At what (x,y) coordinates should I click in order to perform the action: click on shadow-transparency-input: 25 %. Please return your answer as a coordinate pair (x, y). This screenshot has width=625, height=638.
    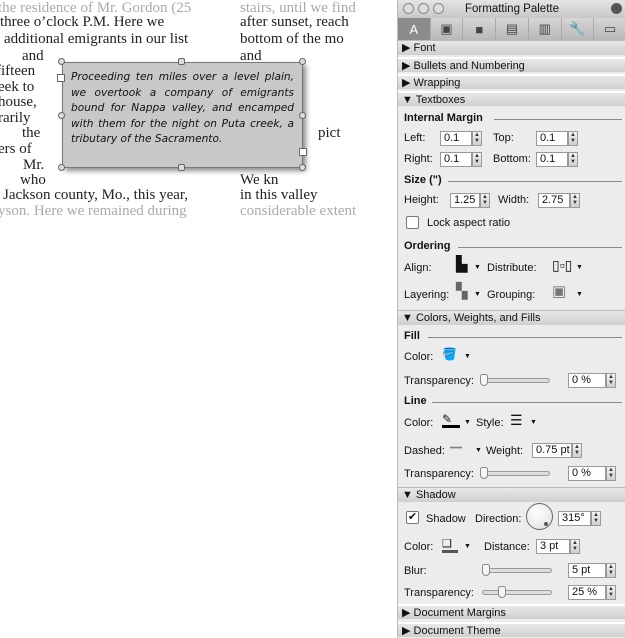
    Looking at the image, I should click on (587, 592).